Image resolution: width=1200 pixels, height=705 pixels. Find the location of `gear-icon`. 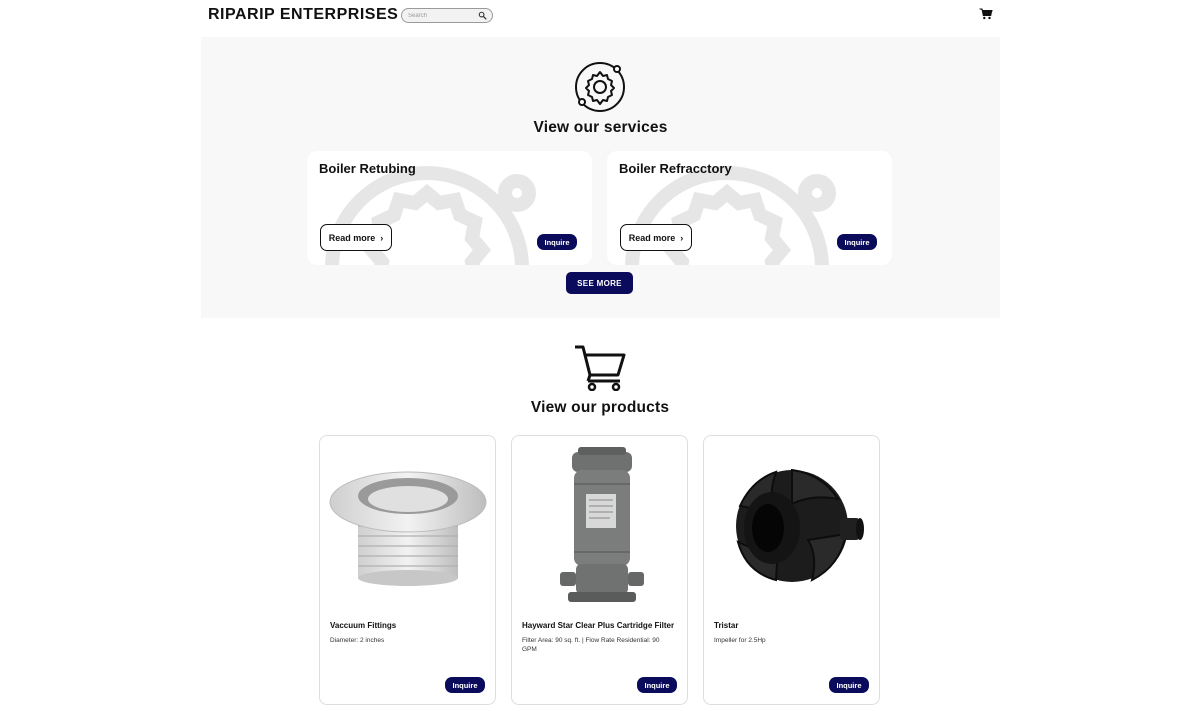

gear-icon is located at coordinates (600, 87).